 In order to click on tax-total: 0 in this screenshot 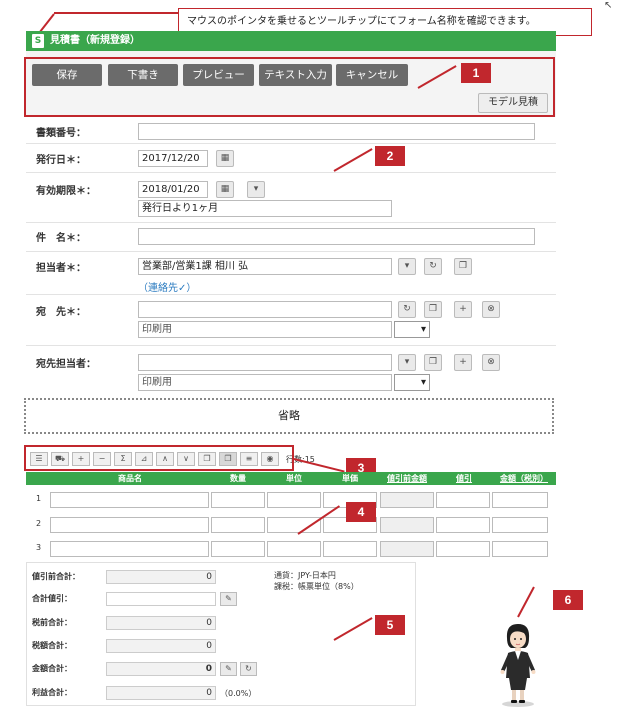, I will do `click(161, 646)`.